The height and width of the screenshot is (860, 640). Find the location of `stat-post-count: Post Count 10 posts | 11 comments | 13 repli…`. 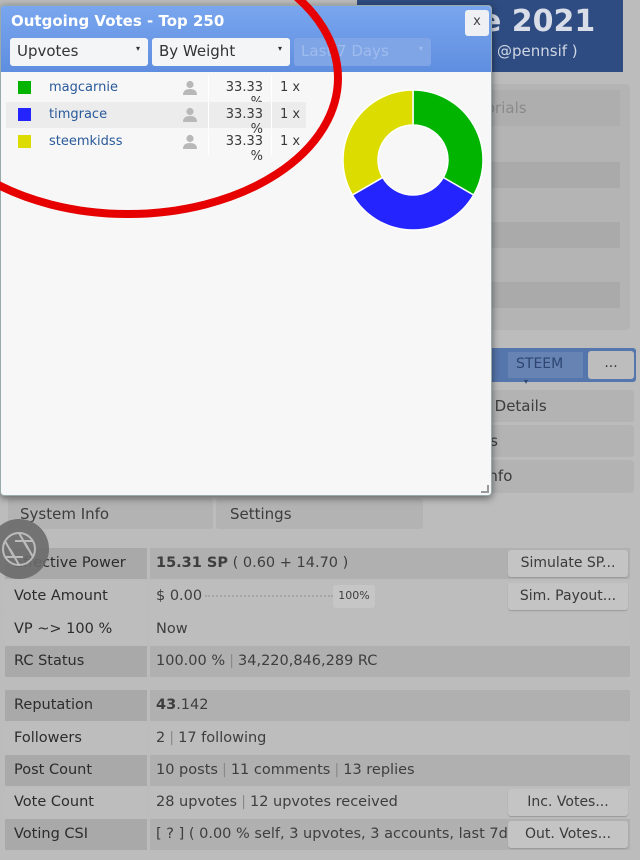

stat-post-count: Post Count 10 posts | 11 comments | 13 repli… is located at coordinates (317, 770).